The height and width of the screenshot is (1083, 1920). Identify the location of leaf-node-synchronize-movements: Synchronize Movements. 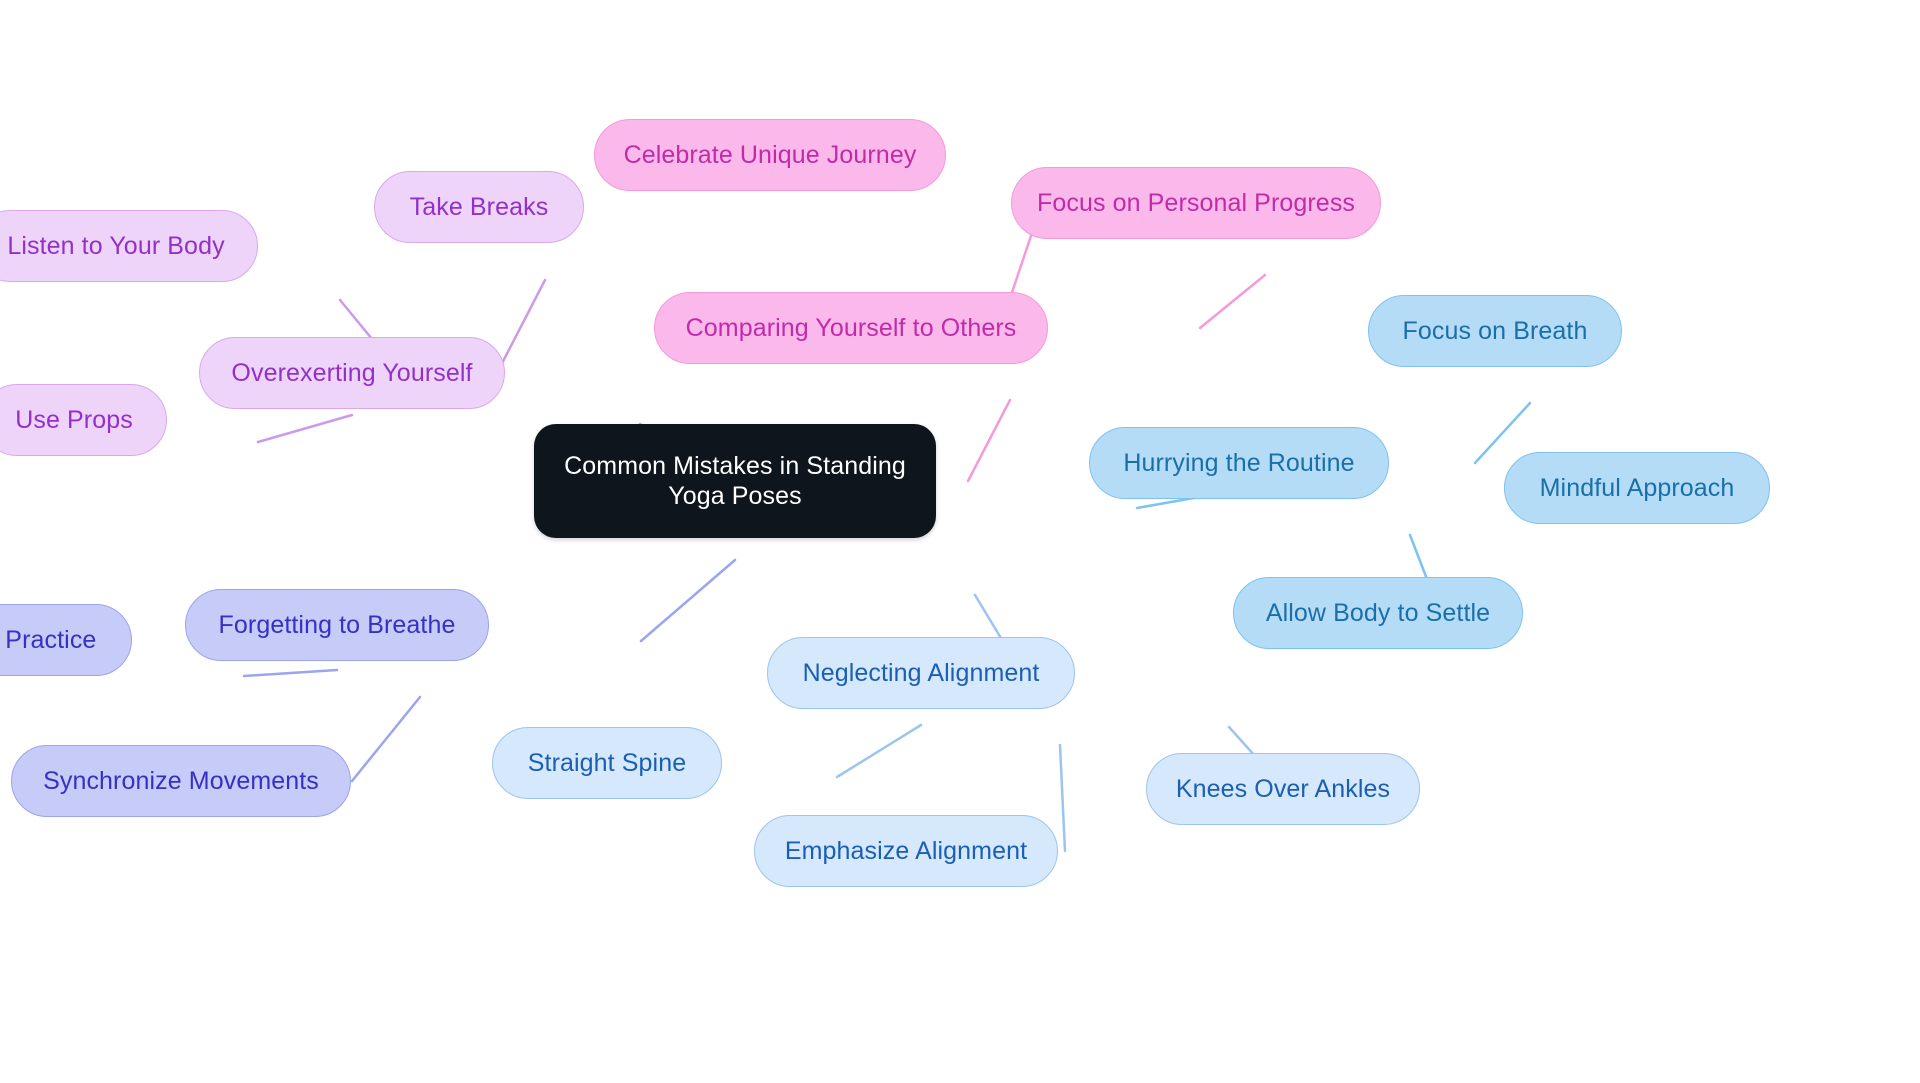
(181, 781).